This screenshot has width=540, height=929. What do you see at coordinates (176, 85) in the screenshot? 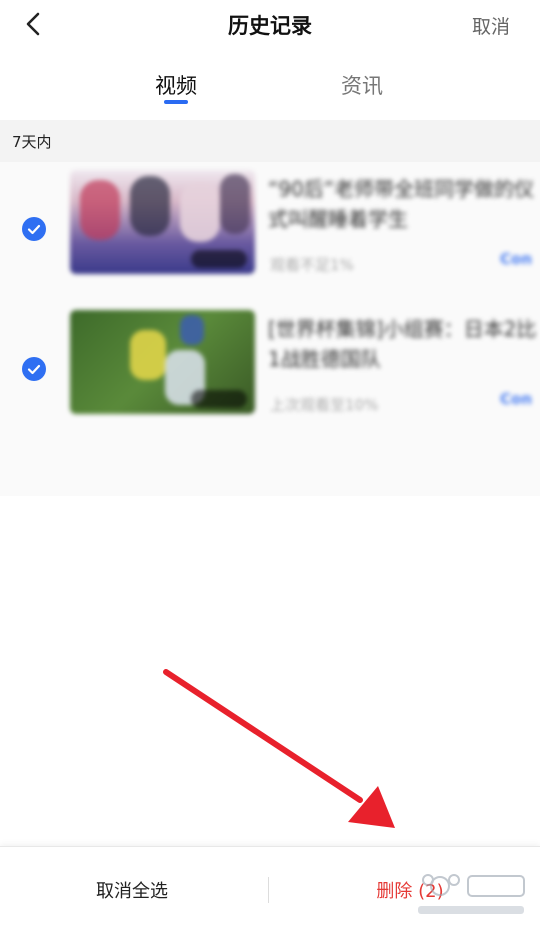
I see `tab-videos: 视频` at bounding box center [176, 85].